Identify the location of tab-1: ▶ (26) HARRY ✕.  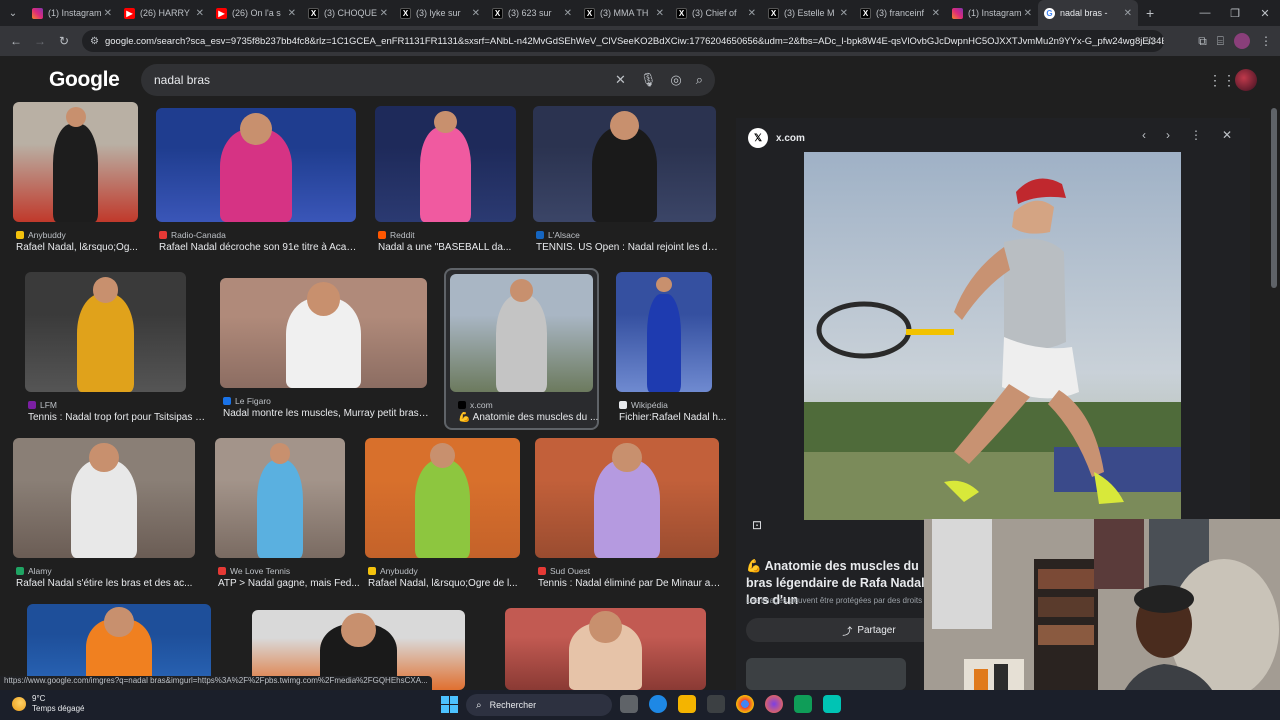
(164, 13).